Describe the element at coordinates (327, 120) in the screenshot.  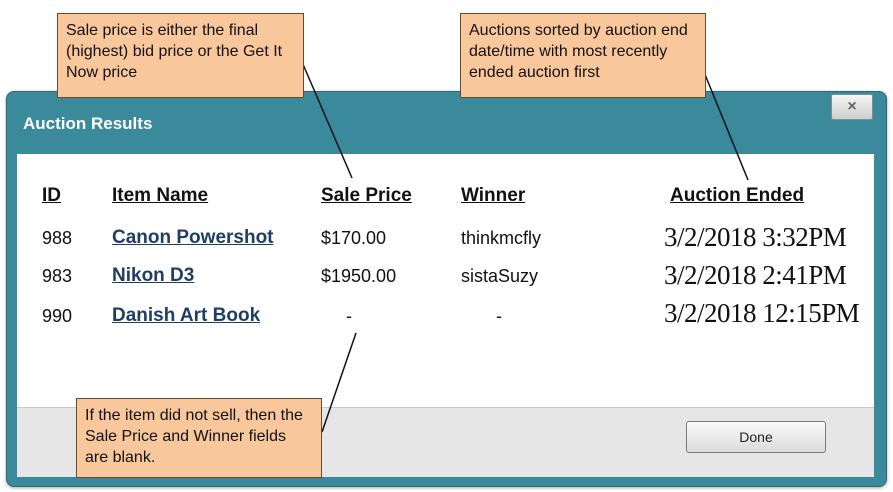
I see `sale-price-pointer` at that location.